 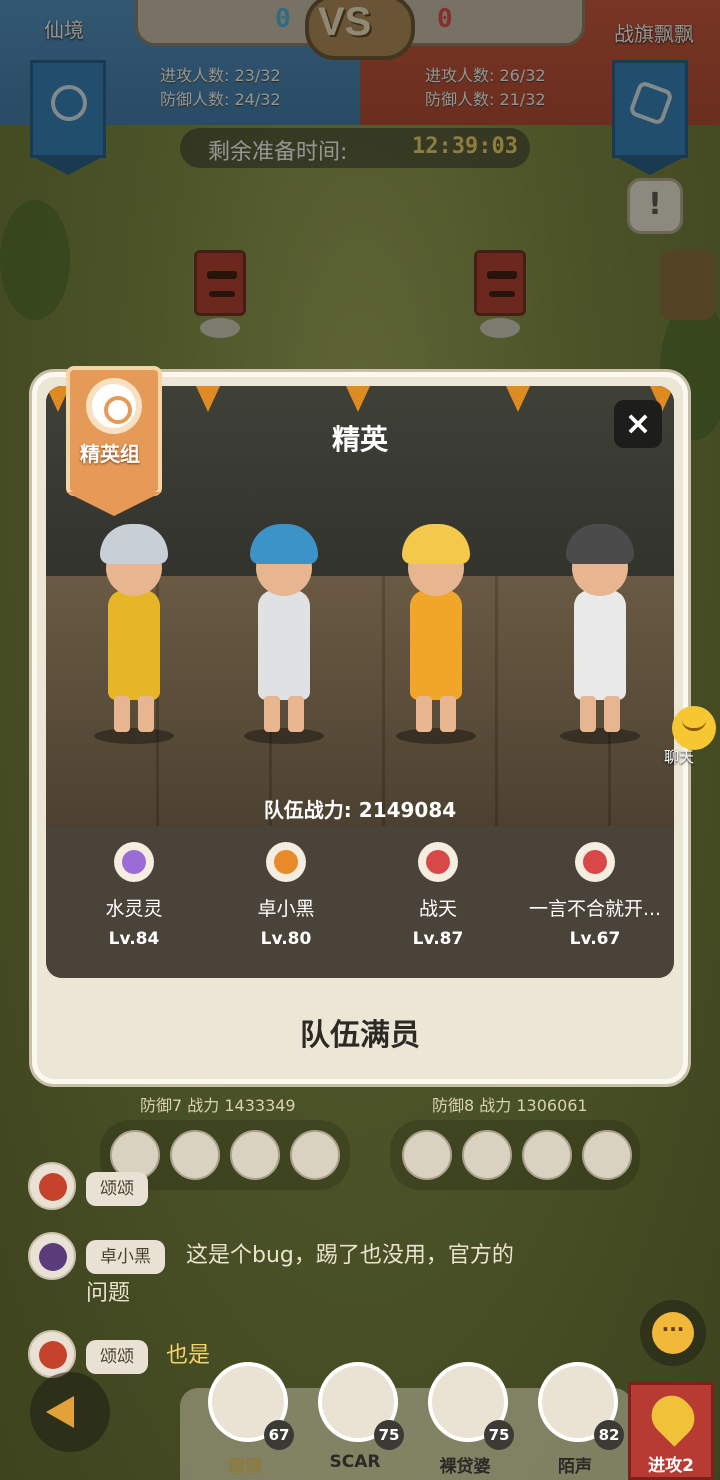 I want to click on chat-sender-name: 卓小黑, so click(x=125, y=1257).